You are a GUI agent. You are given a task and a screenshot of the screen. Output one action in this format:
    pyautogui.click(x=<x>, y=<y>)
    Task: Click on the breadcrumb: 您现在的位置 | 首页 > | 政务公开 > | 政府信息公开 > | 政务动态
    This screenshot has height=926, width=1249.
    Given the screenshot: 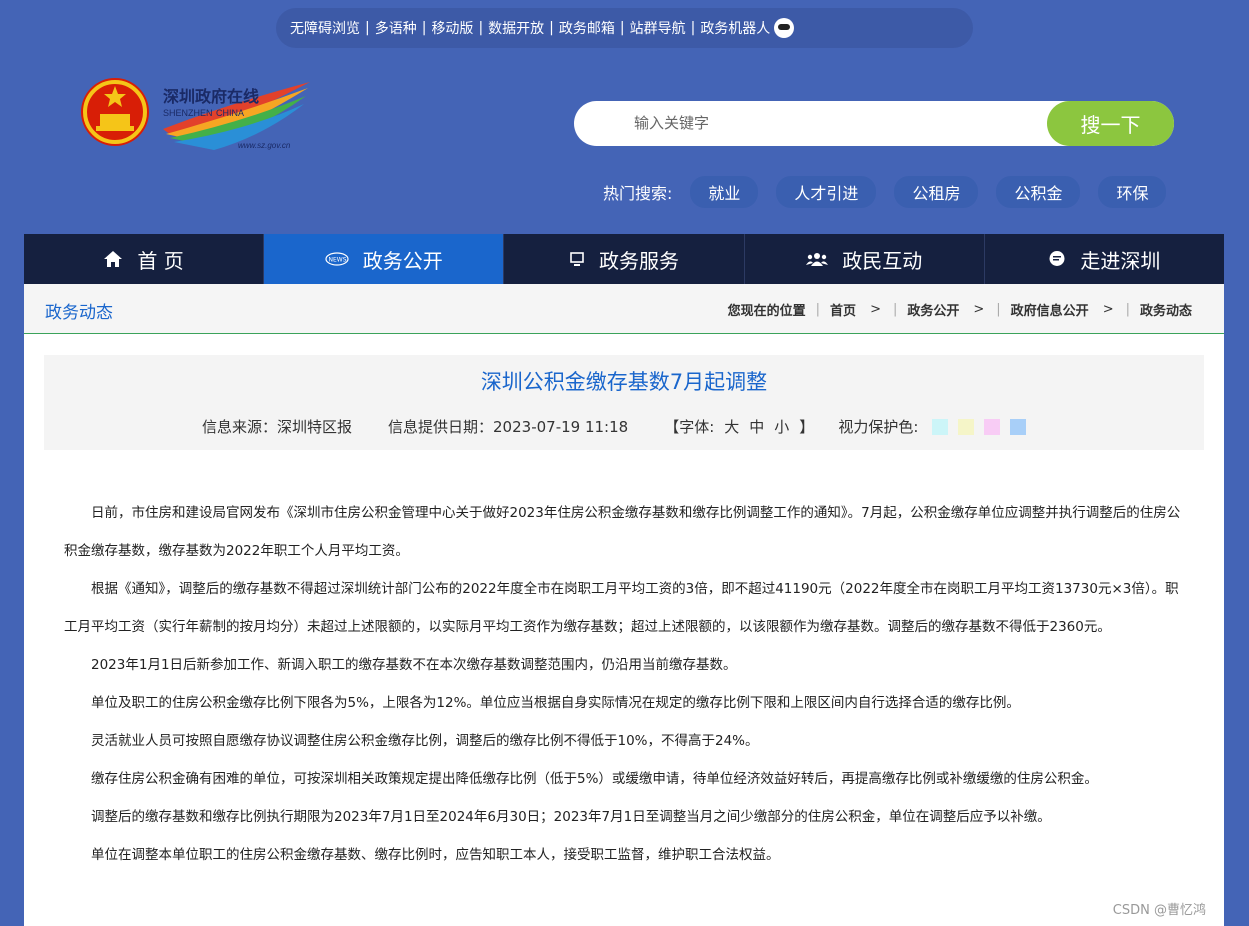 What is the action you would take?
    pyautogui.click(x=960, y=309)
    